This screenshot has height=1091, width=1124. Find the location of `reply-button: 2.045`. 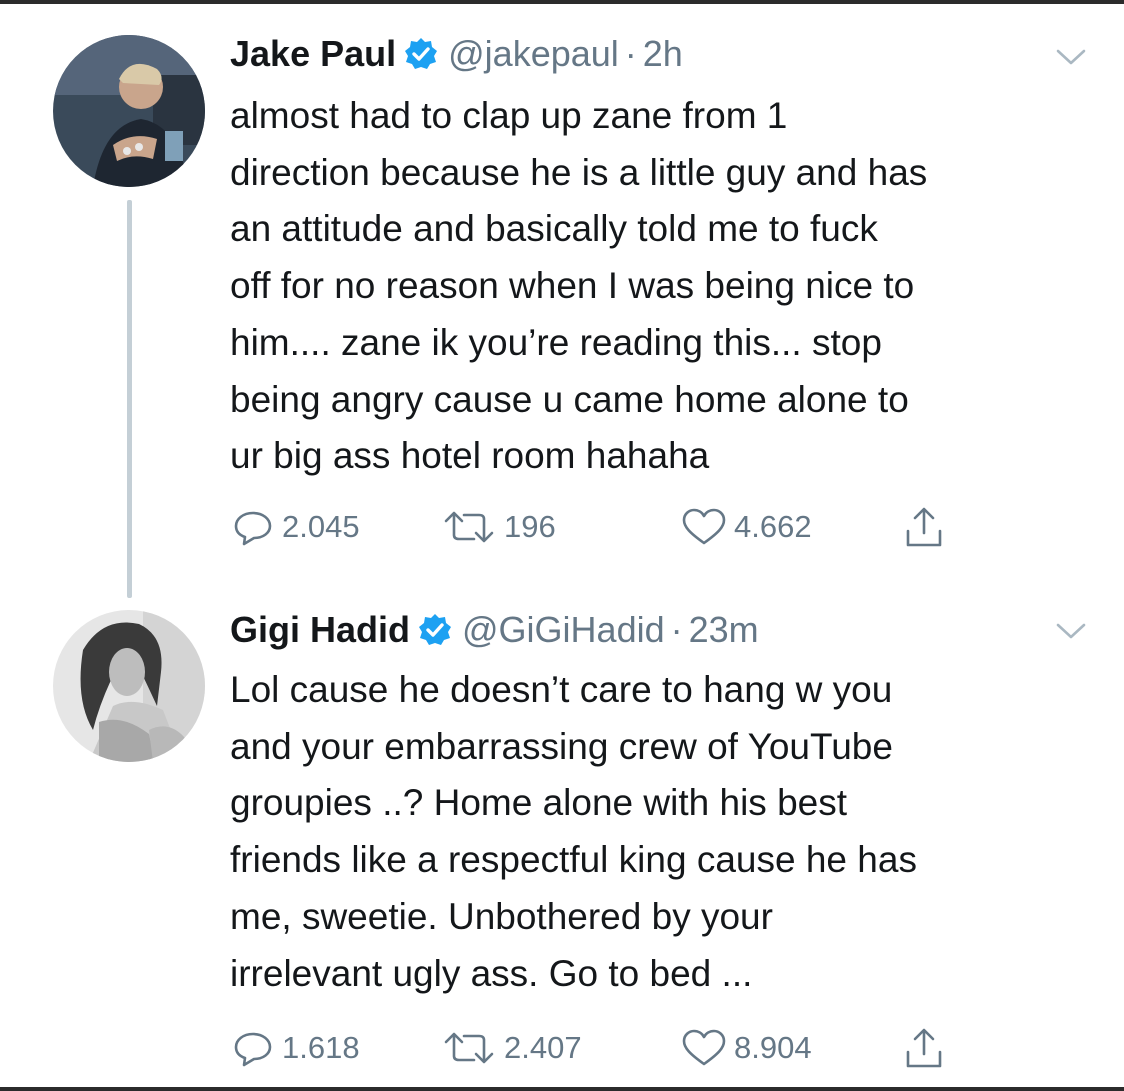

reply-button: 2.045 is located at coordinates (295, 527).